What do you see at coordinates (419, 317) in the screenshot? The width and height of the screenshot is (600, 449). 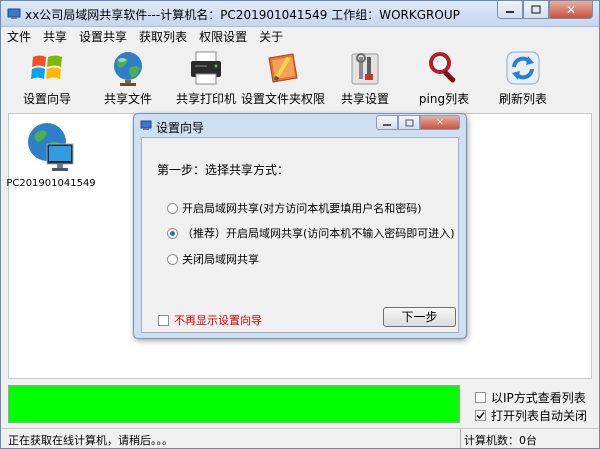 I see `next-step-button: 下一步` at bounding box center [419, 317].